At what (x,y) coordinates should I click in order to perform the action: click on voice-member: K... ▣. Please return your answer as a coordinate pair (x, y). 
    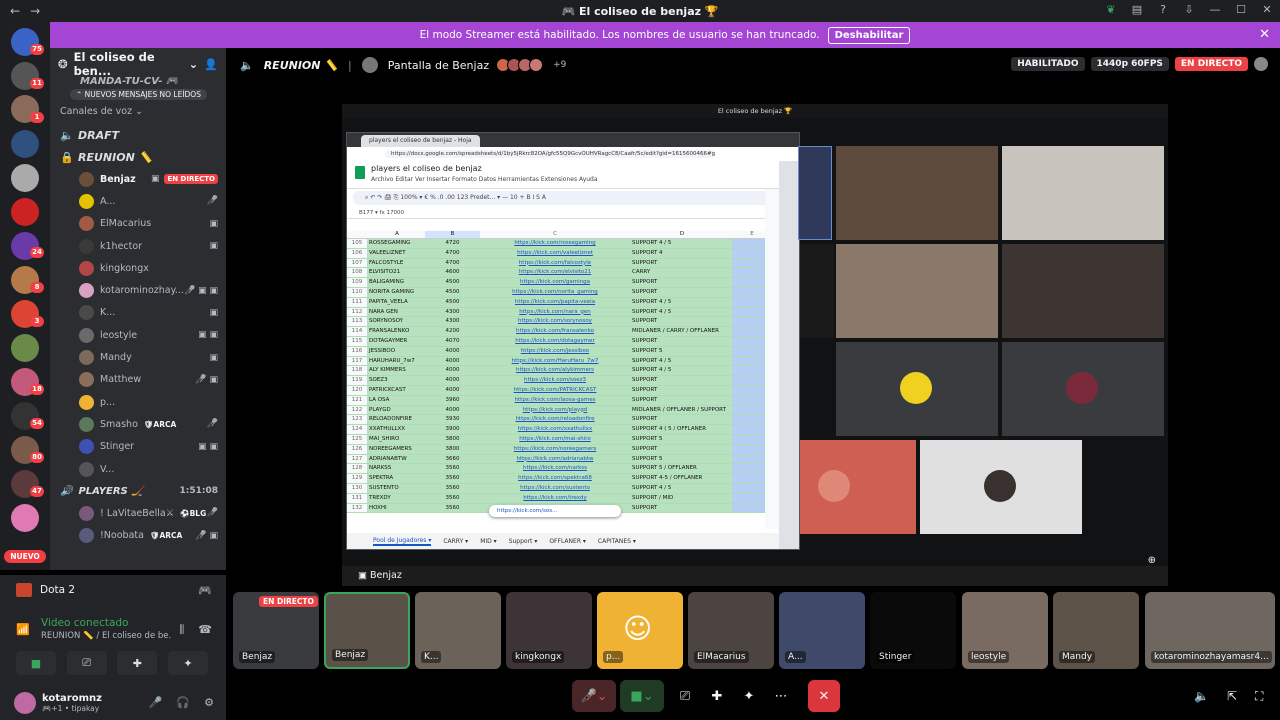
    Looking at the image, I should click on (138, 313).